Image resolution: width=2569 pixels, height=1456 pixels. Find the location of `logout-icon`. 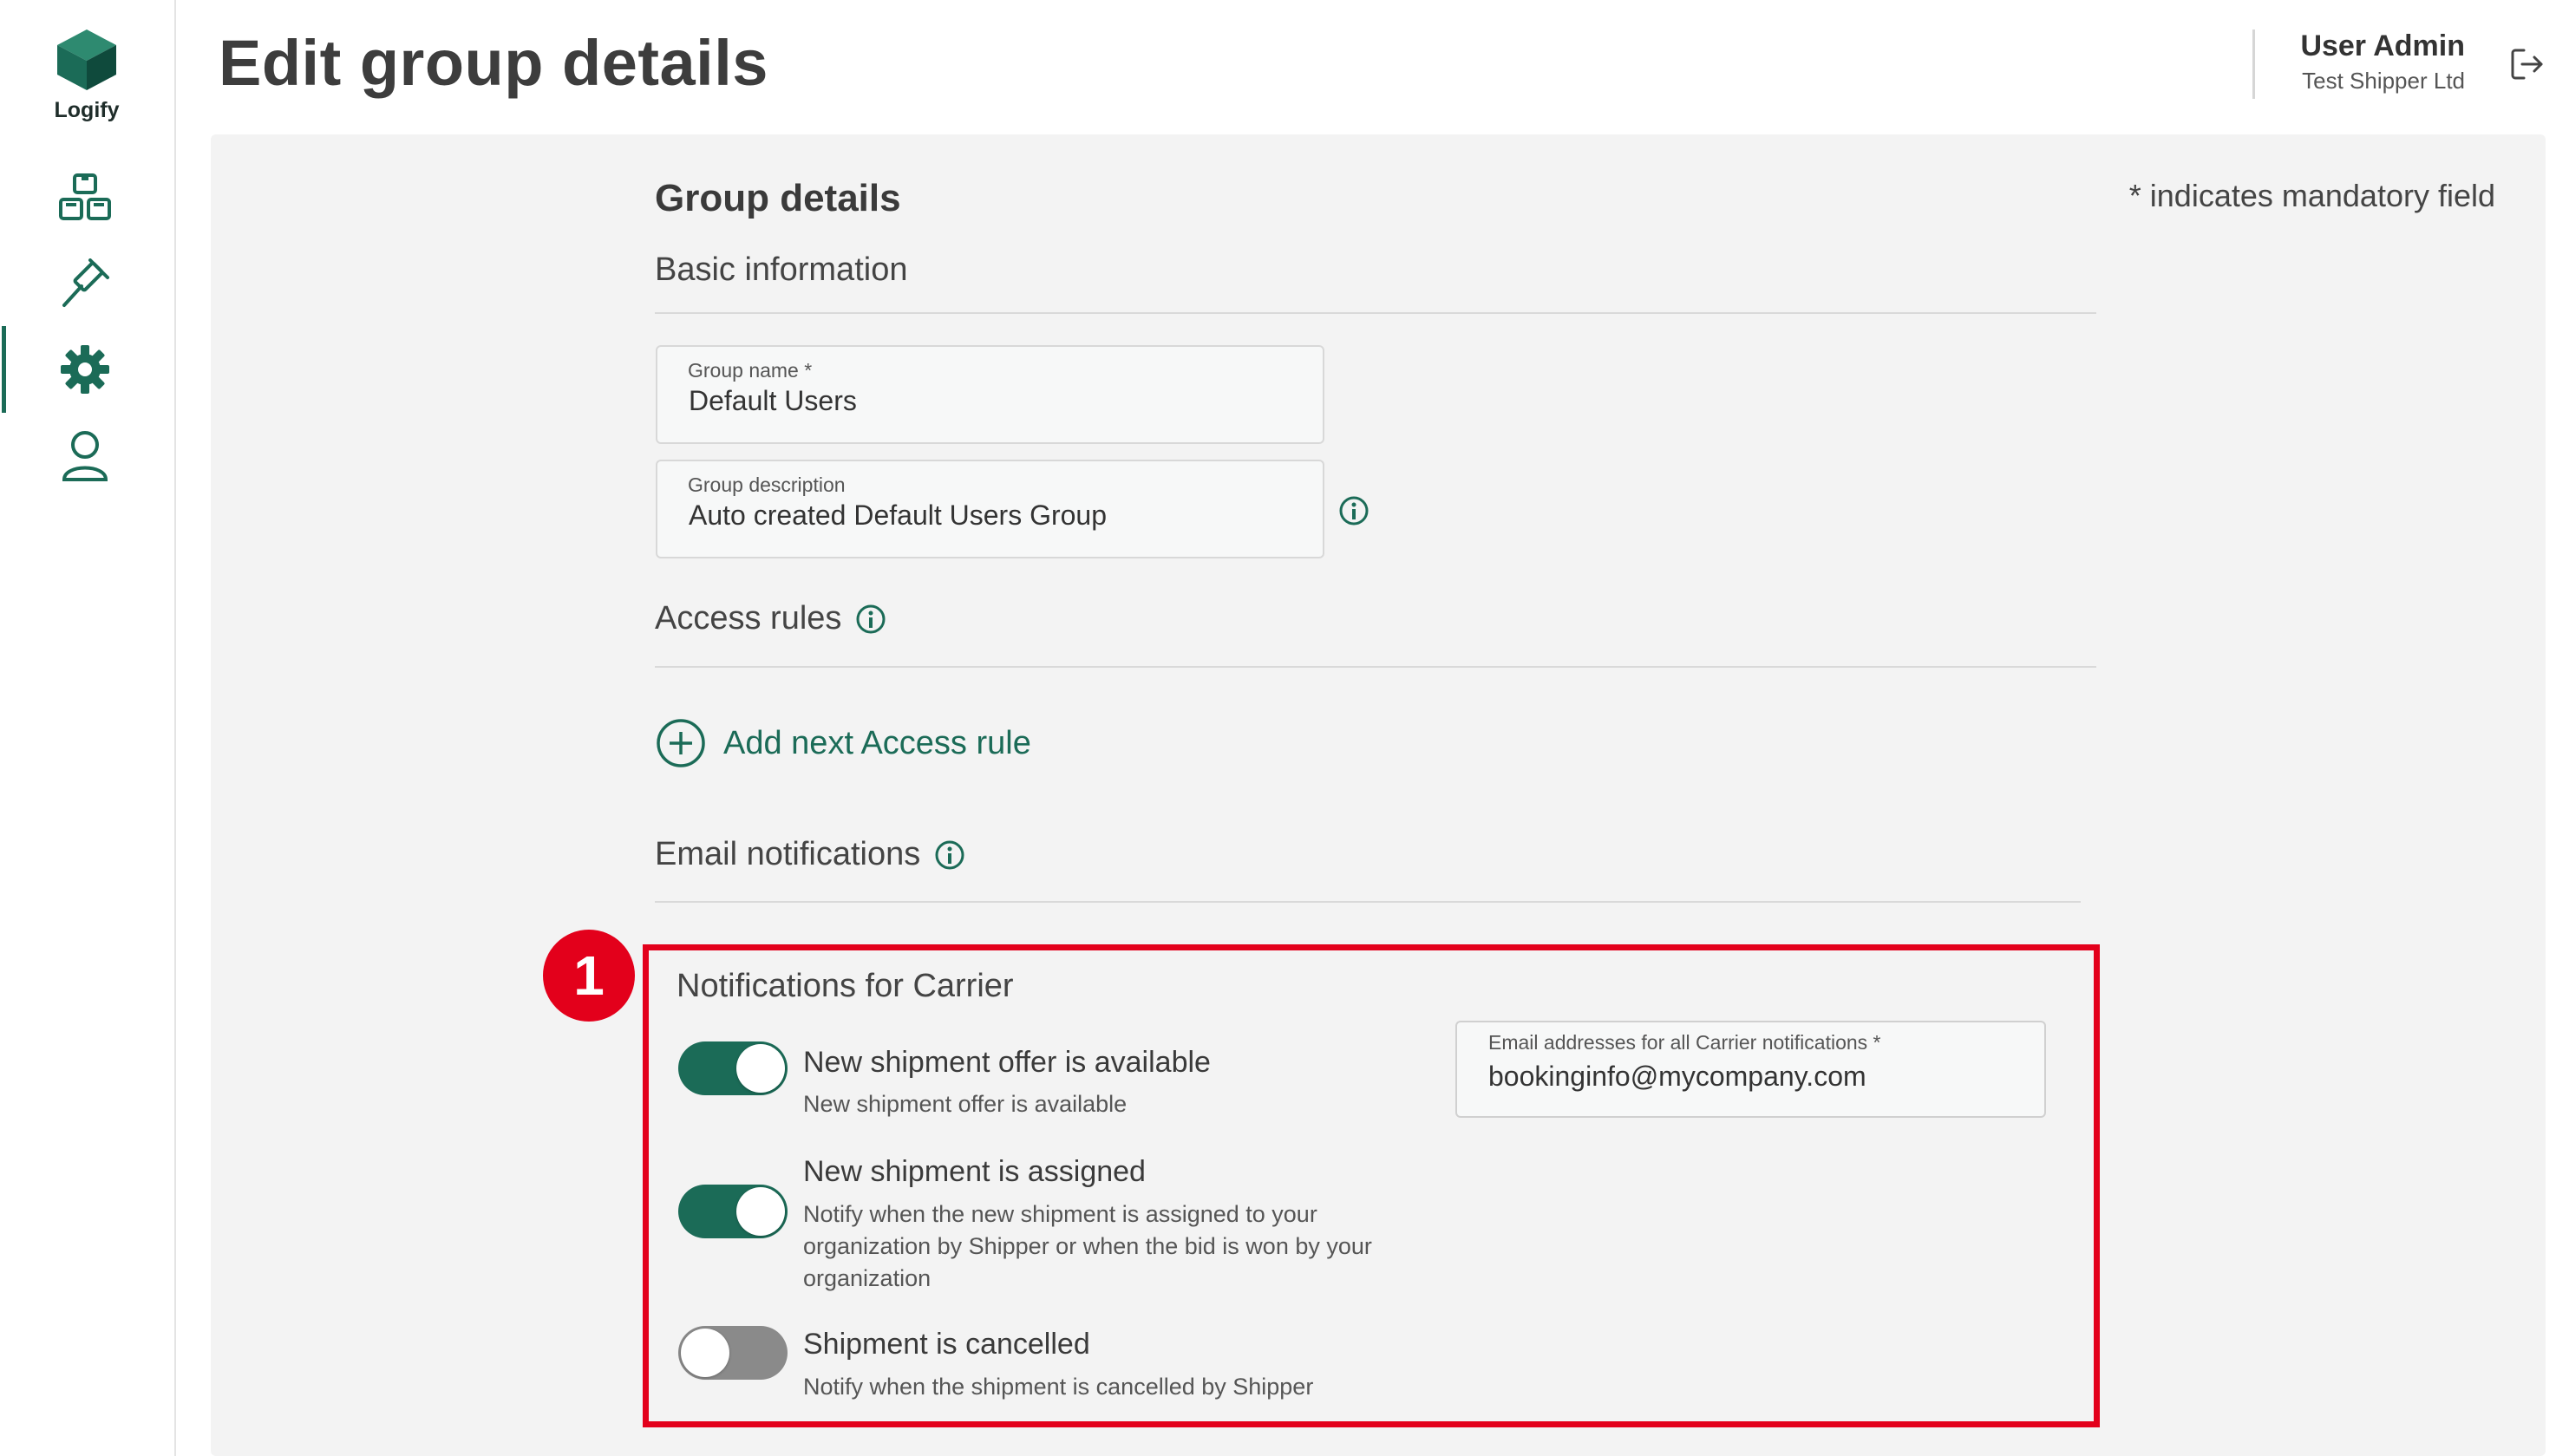

logout-icon is located at coordinates (2527, 64).